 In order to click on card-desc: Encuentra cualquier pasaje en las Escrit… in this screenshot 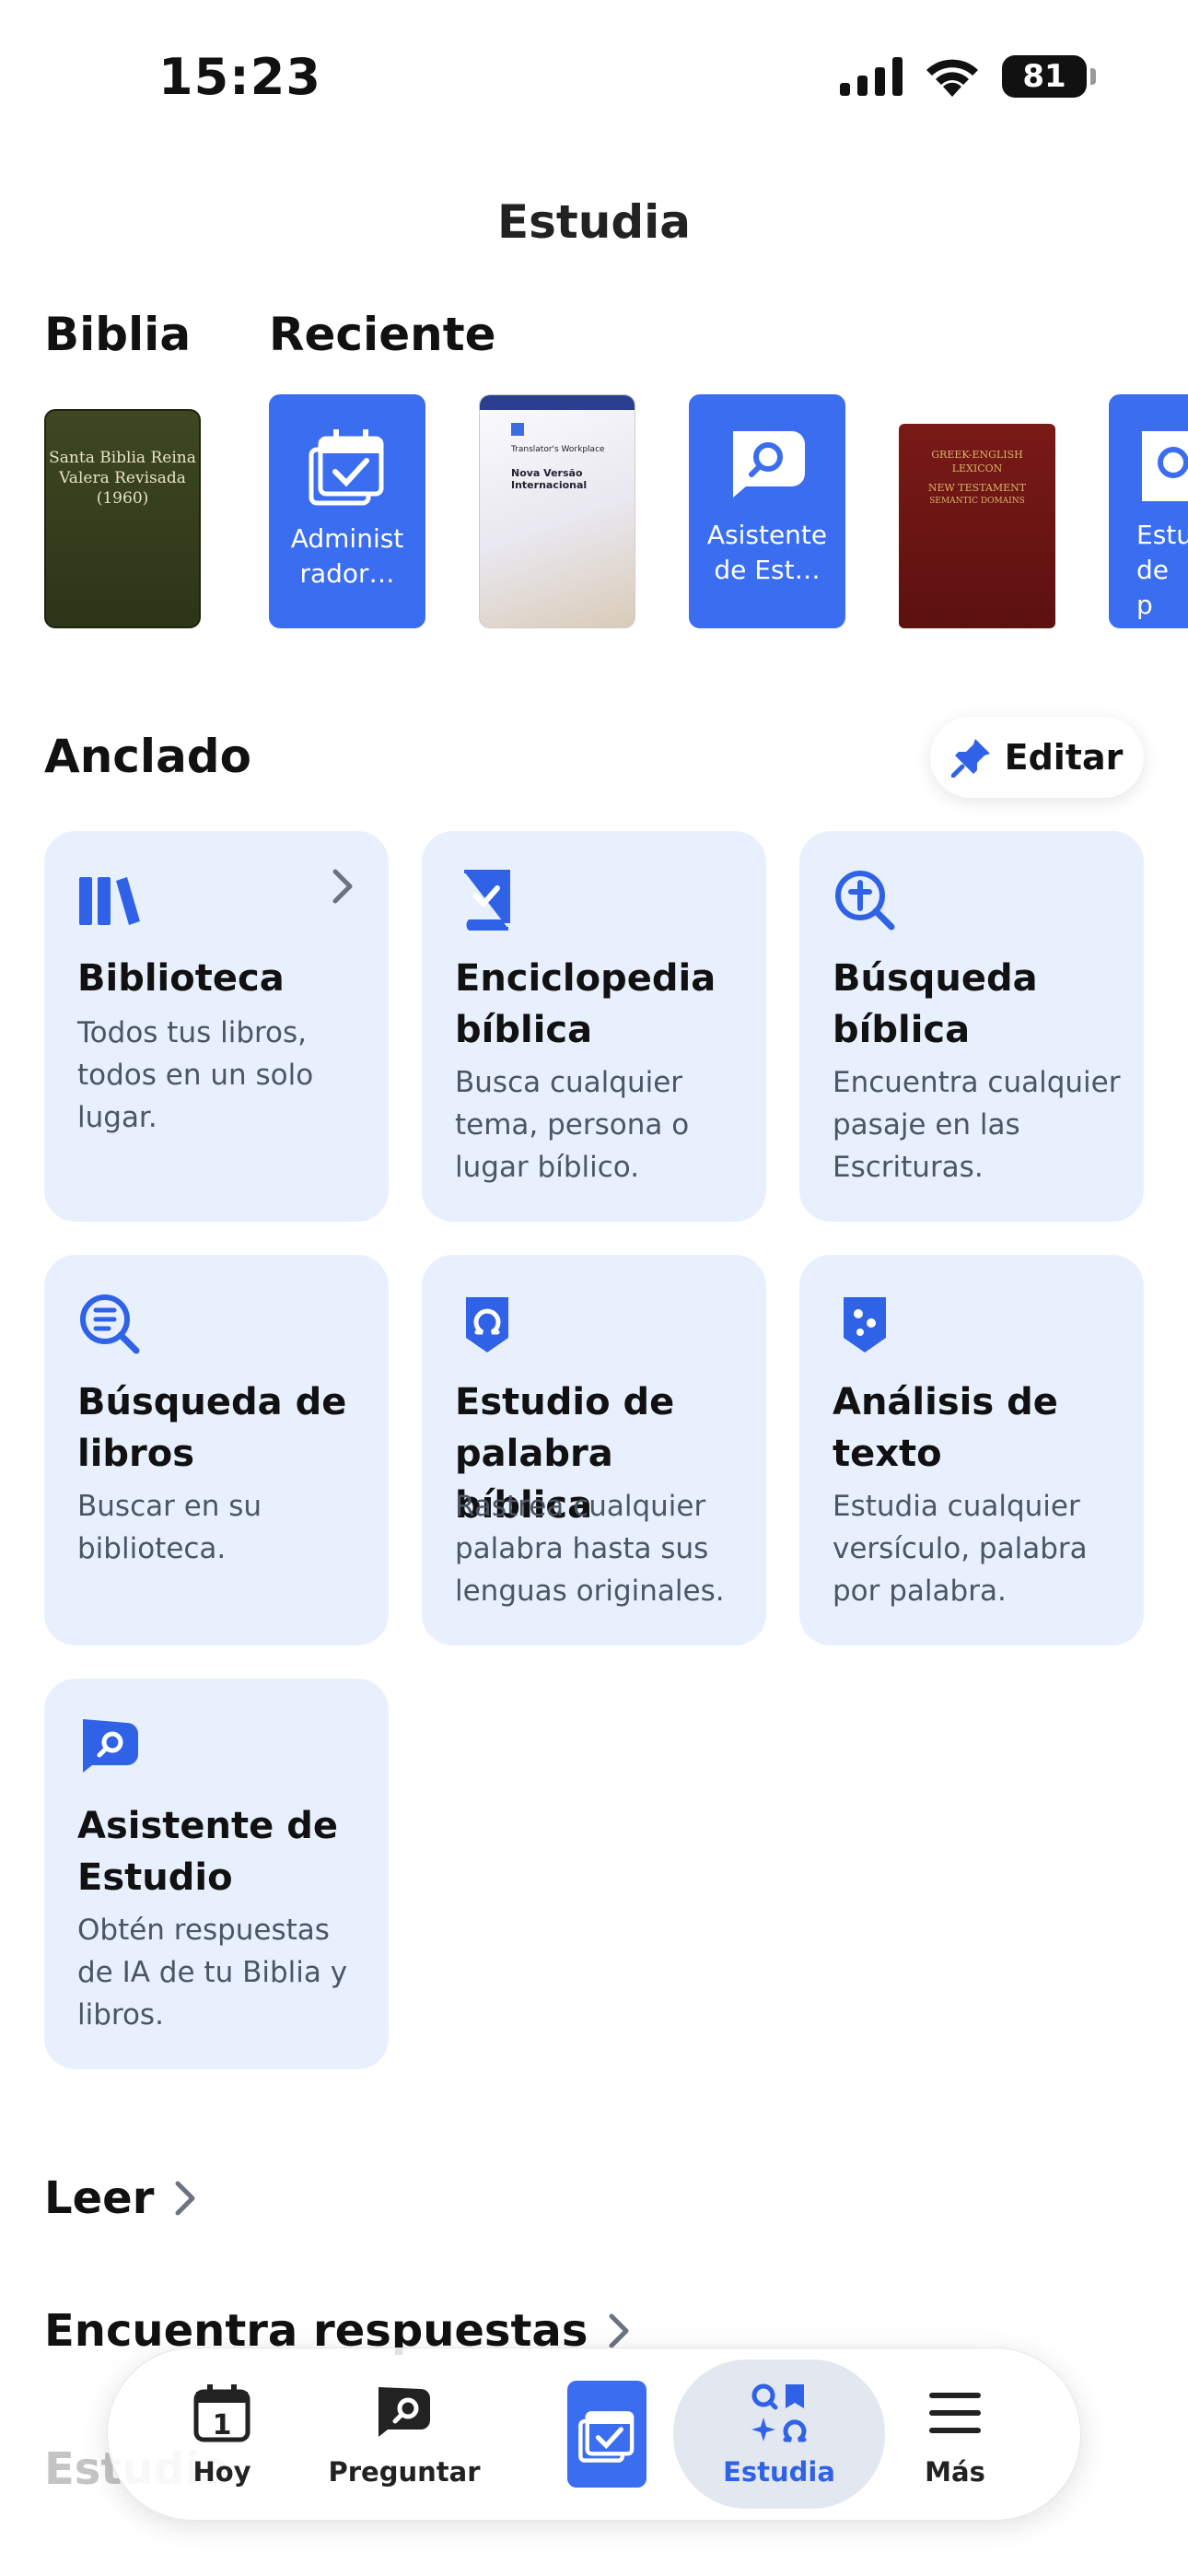, I will do `click(977, 1125)`.